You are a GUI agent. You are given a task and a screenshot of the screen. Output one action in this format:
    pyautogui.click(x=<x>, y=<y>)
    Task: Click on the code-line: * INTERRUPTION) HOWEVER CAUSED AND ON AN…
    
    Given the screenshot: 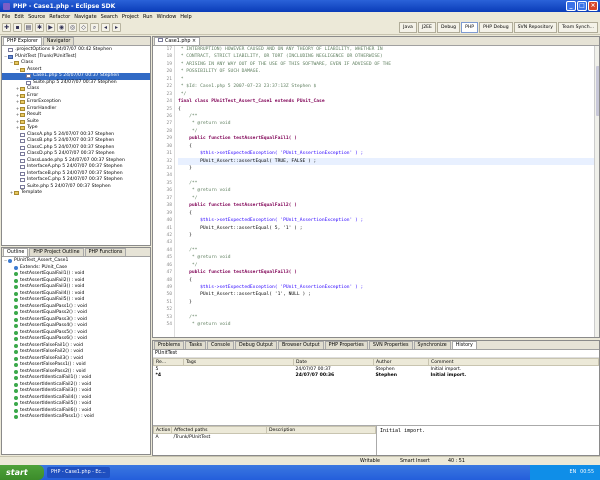 What is the action you would take?
    pyautogui.click(x=388, y=49)
    